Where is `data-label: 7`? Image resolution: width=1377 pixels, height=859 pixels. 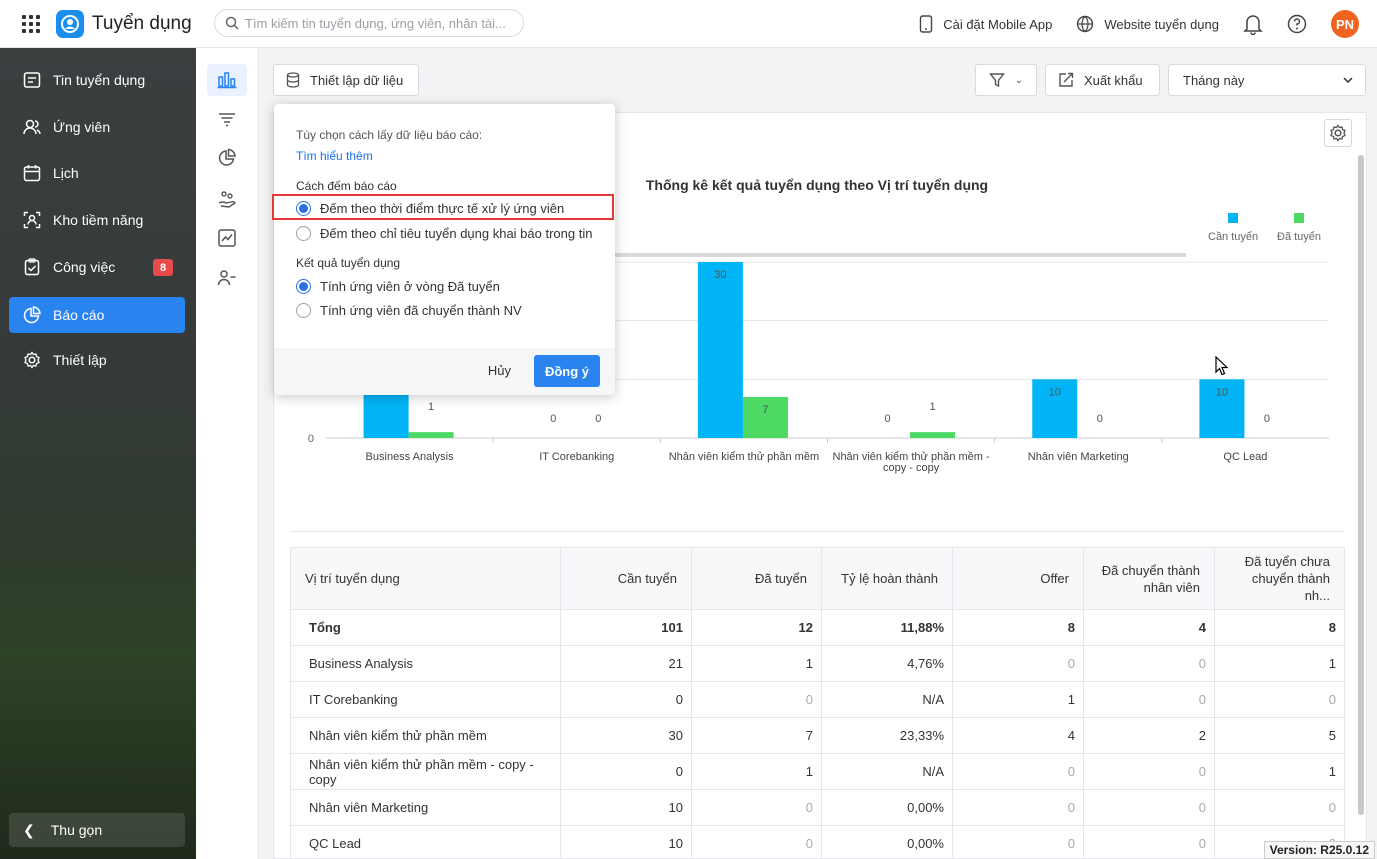
data-label: 7 is located at coordinates (765, 410).